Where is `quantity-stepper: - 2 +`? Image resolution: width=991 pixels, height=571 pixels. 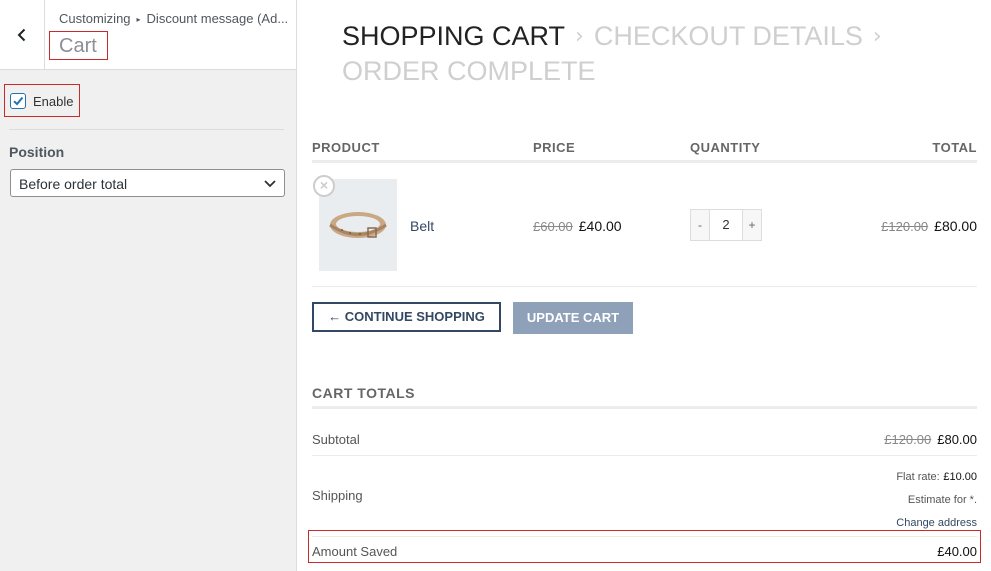
quantity-stepper: - 2 + is located at coordinates (726, 225).